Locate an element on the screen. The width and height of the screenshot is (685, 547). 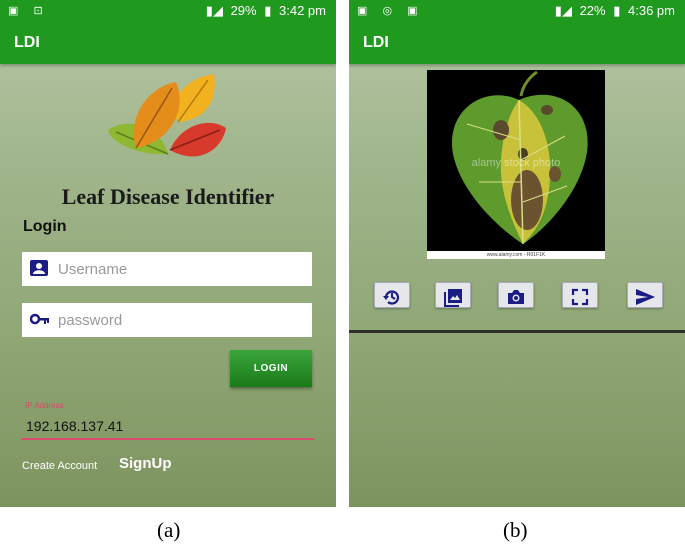
password-field is located at coordinates (167, 320).